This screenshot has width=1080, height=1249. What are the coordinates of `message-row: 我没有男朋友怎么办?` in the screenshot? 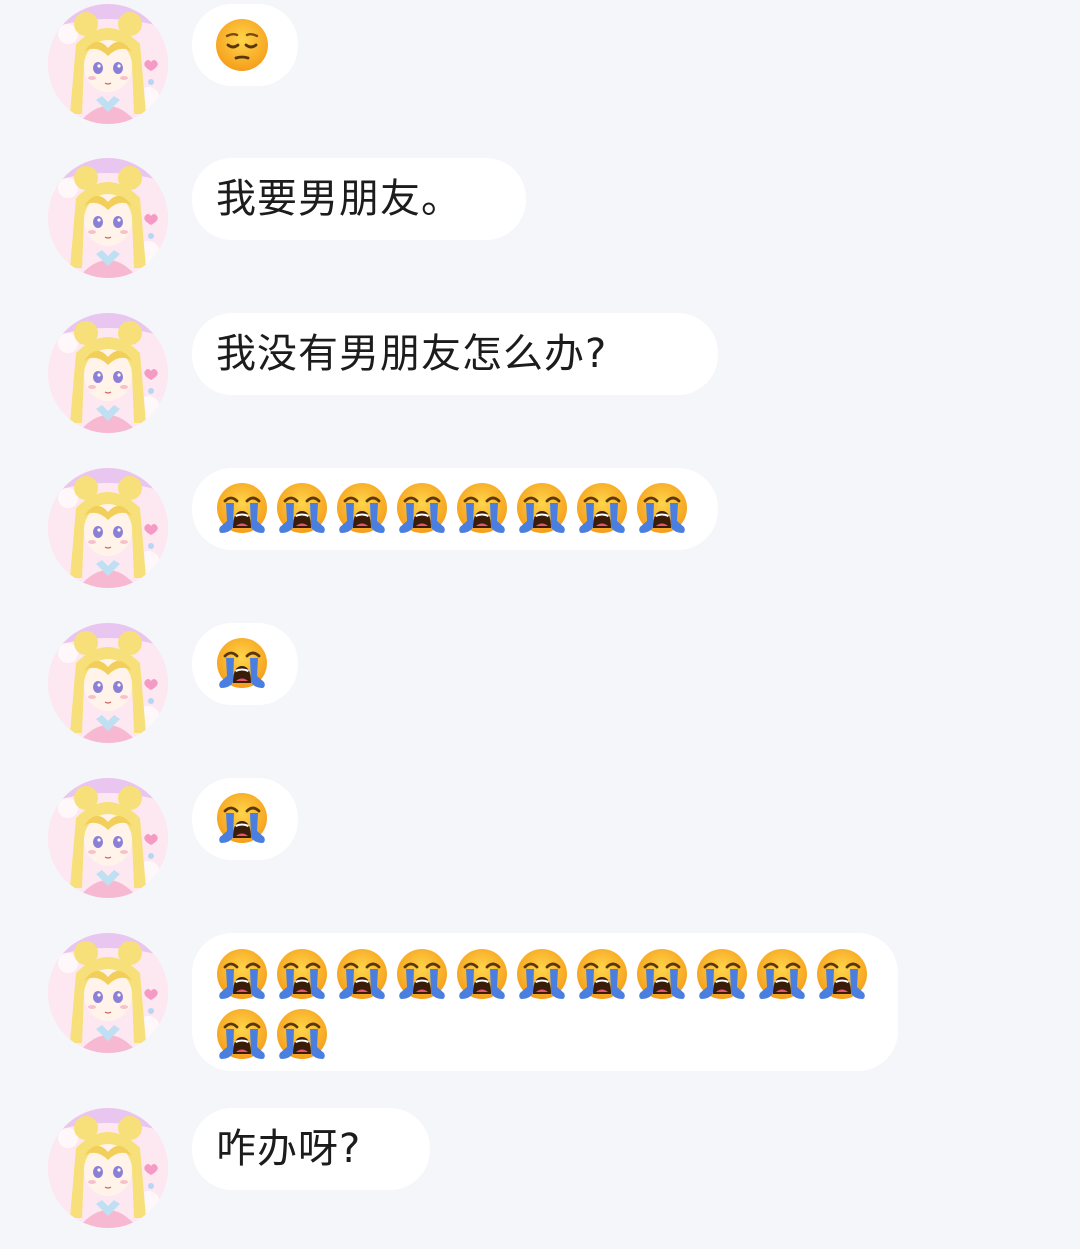 It's located at (540, 373).